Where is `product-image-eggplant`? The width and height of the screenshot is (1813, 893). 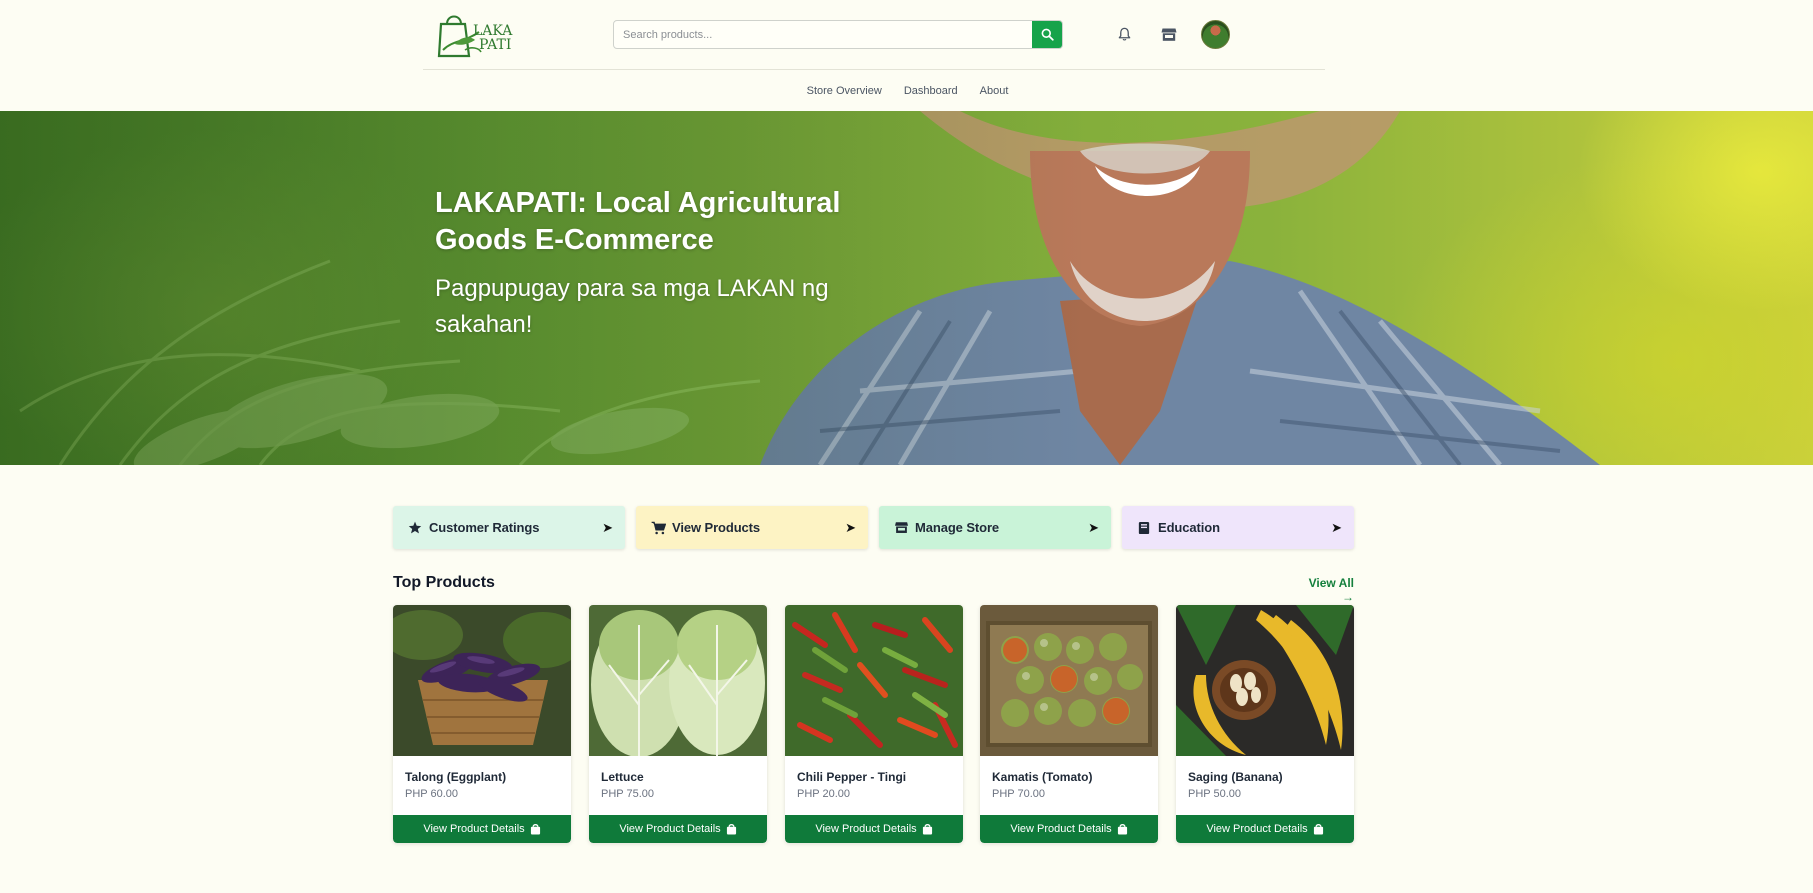 product-image-eggplant is located at coordinates (482, 680).